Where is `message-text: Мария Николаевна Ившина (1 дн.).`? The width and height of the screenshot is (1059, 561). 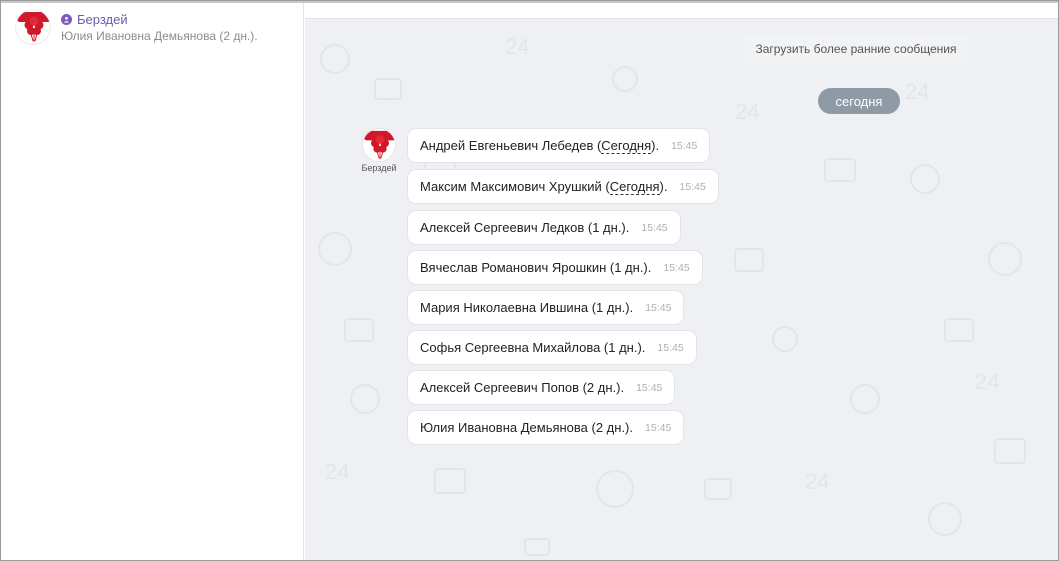 message-text: Мария Николаевна Ившина (1 дн.). is located at coordinates (527, 307).